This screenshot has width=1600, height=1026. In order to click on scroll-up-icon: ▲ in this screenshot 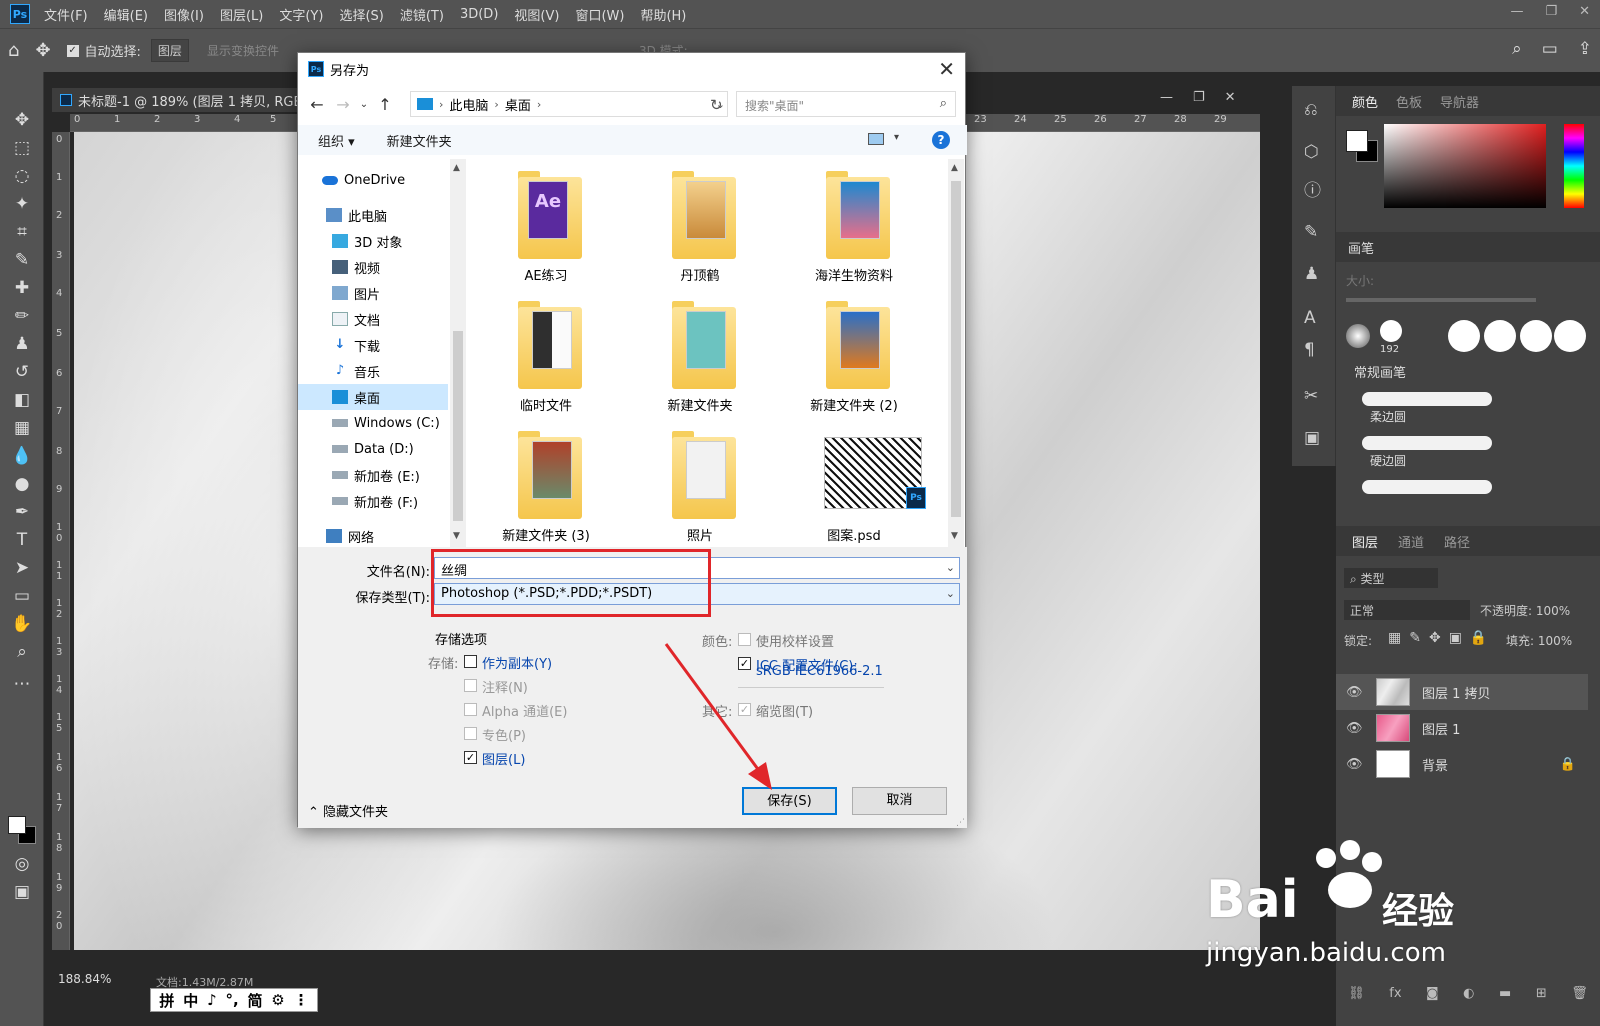, I will do `click(954, 168)`.